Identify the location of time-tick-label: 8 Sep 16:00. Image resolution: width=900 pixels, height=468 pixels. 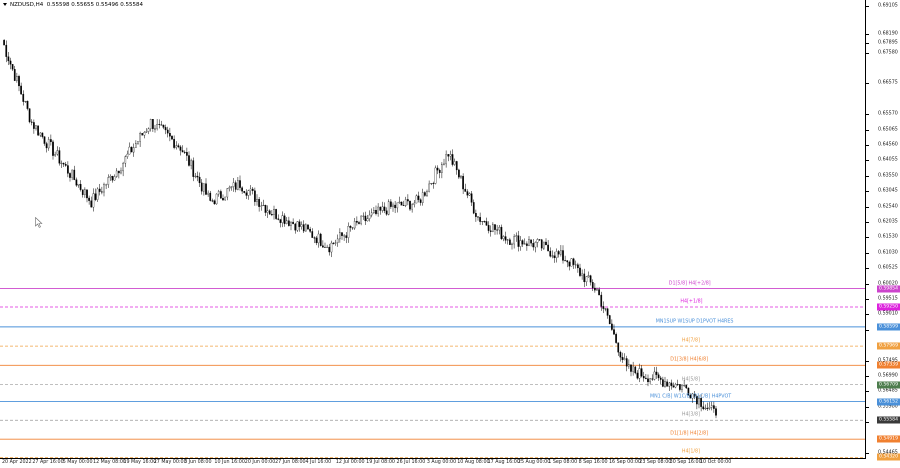
(593, 462).